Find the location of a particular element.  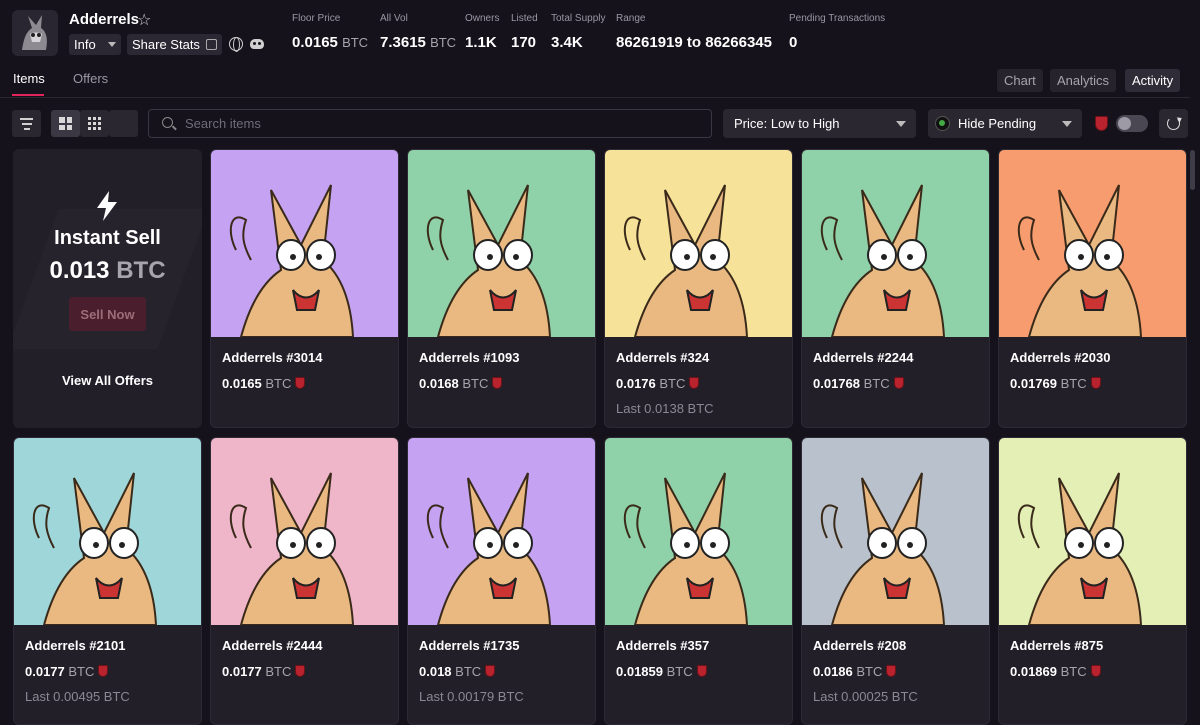

list-icon is located at coordinates (123, 123).